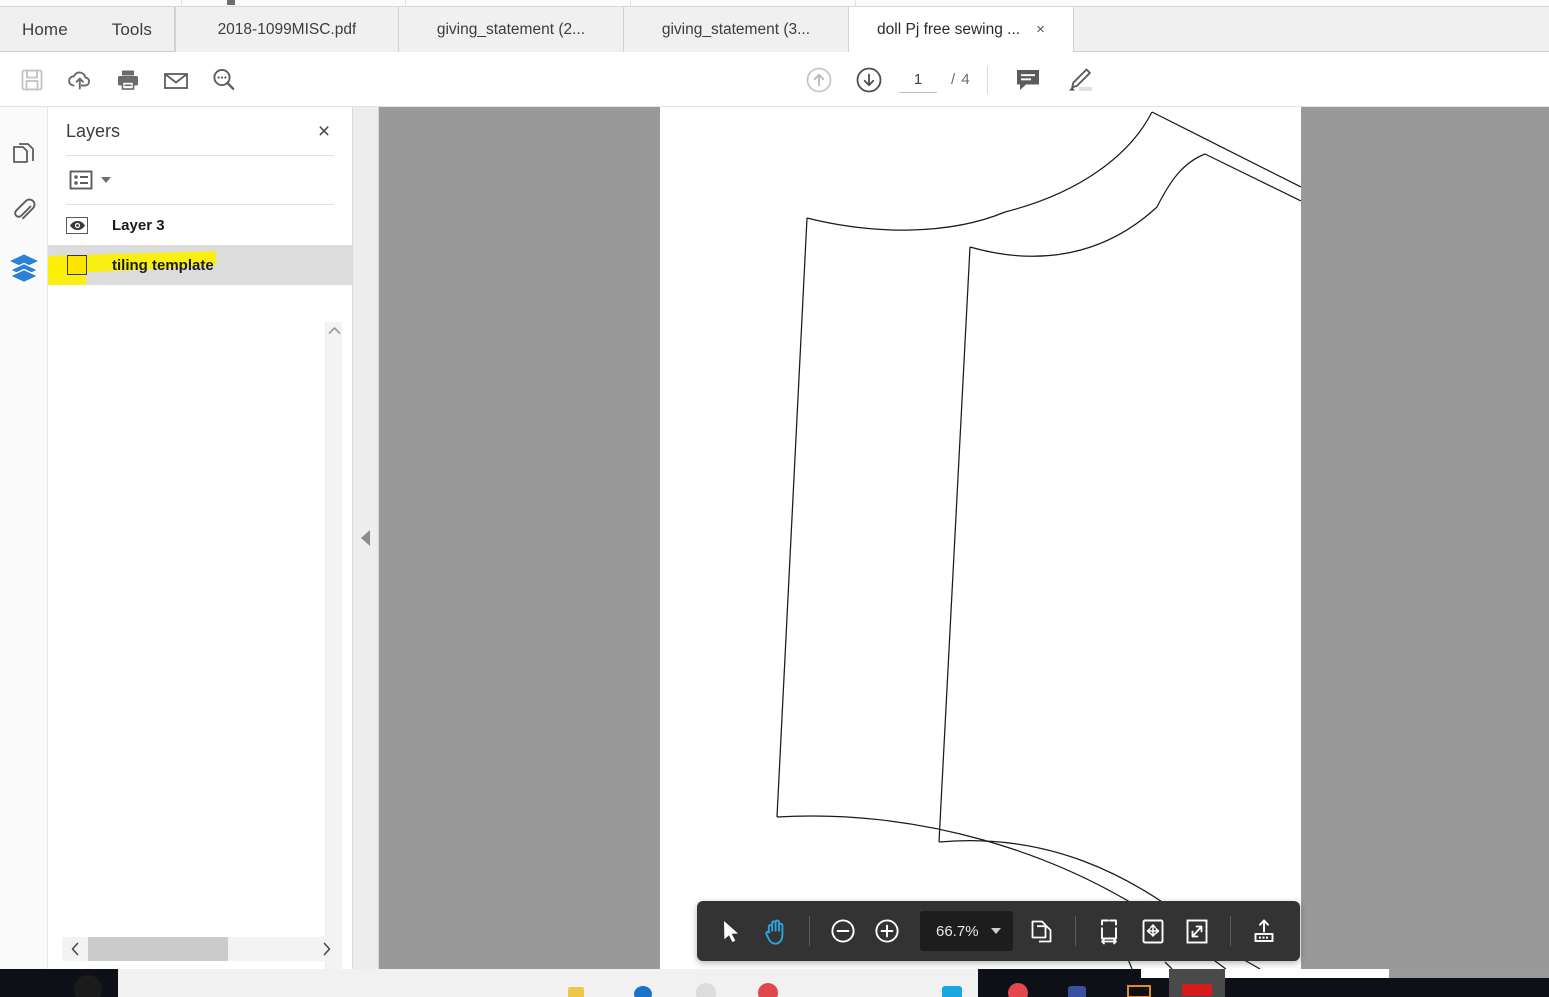 This screenshot has width=1549, height=997. What do you see at coordinates (1018, 990) in the screenshot?
I see `taskbar-icon-red-circle` at bounding box center [1018, 990].